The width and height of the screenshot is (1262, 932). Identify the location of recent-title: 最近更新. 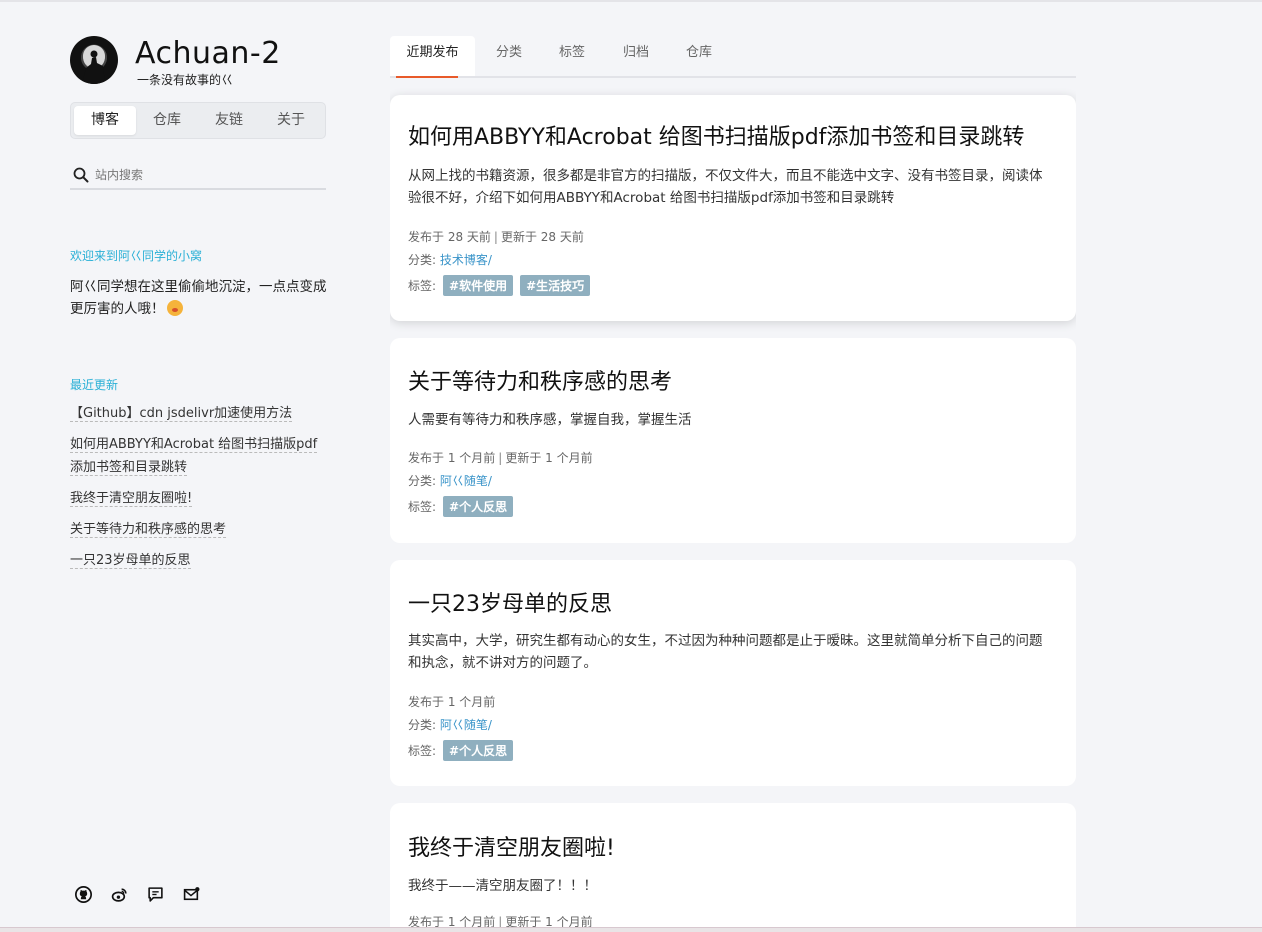
(94, 385).